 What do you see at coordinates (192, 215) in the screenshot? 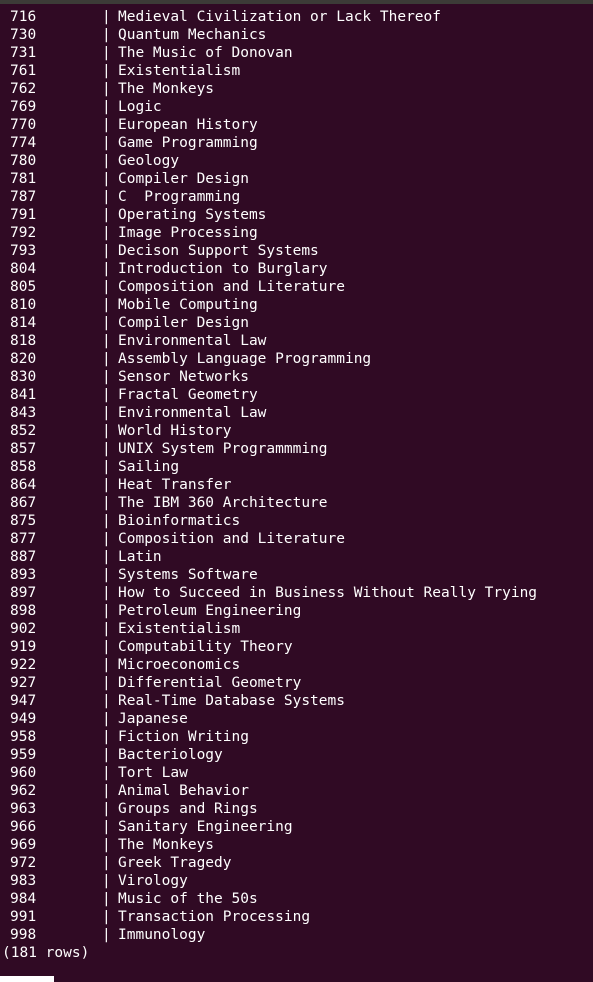
I see `course-title-cell: Operating Systems` at bounding box center [192, 215].